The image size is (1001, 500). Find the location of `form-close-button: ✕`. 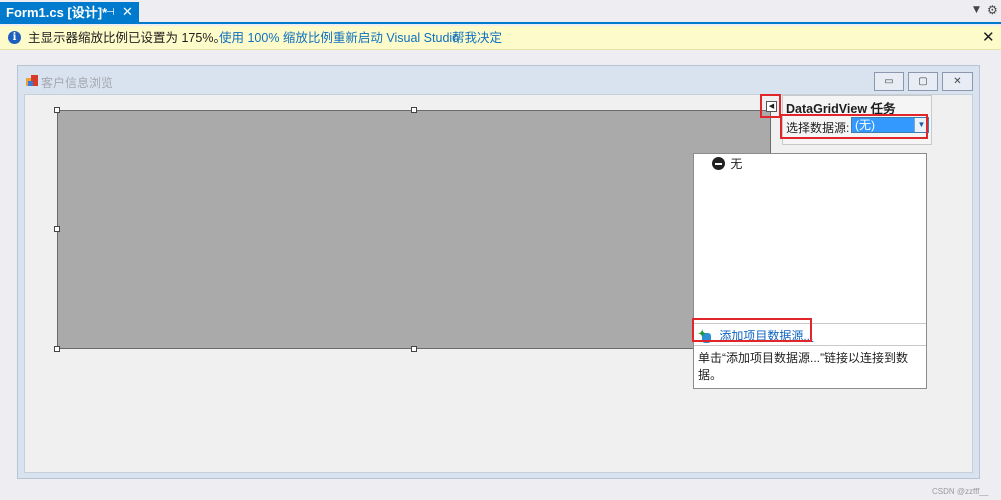

form-close-button: ✕ is located at coordinates (957, 81).